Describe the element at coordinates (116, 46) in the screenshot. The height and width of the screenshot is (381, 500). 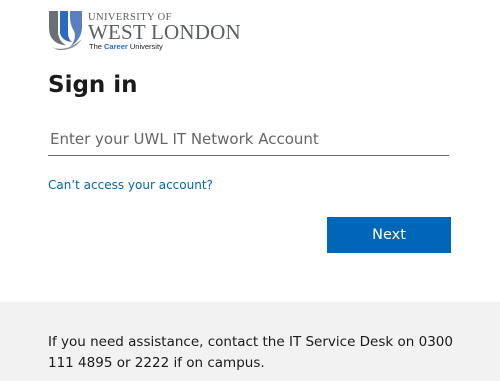
I see `tagline-accent: Career` at that location.